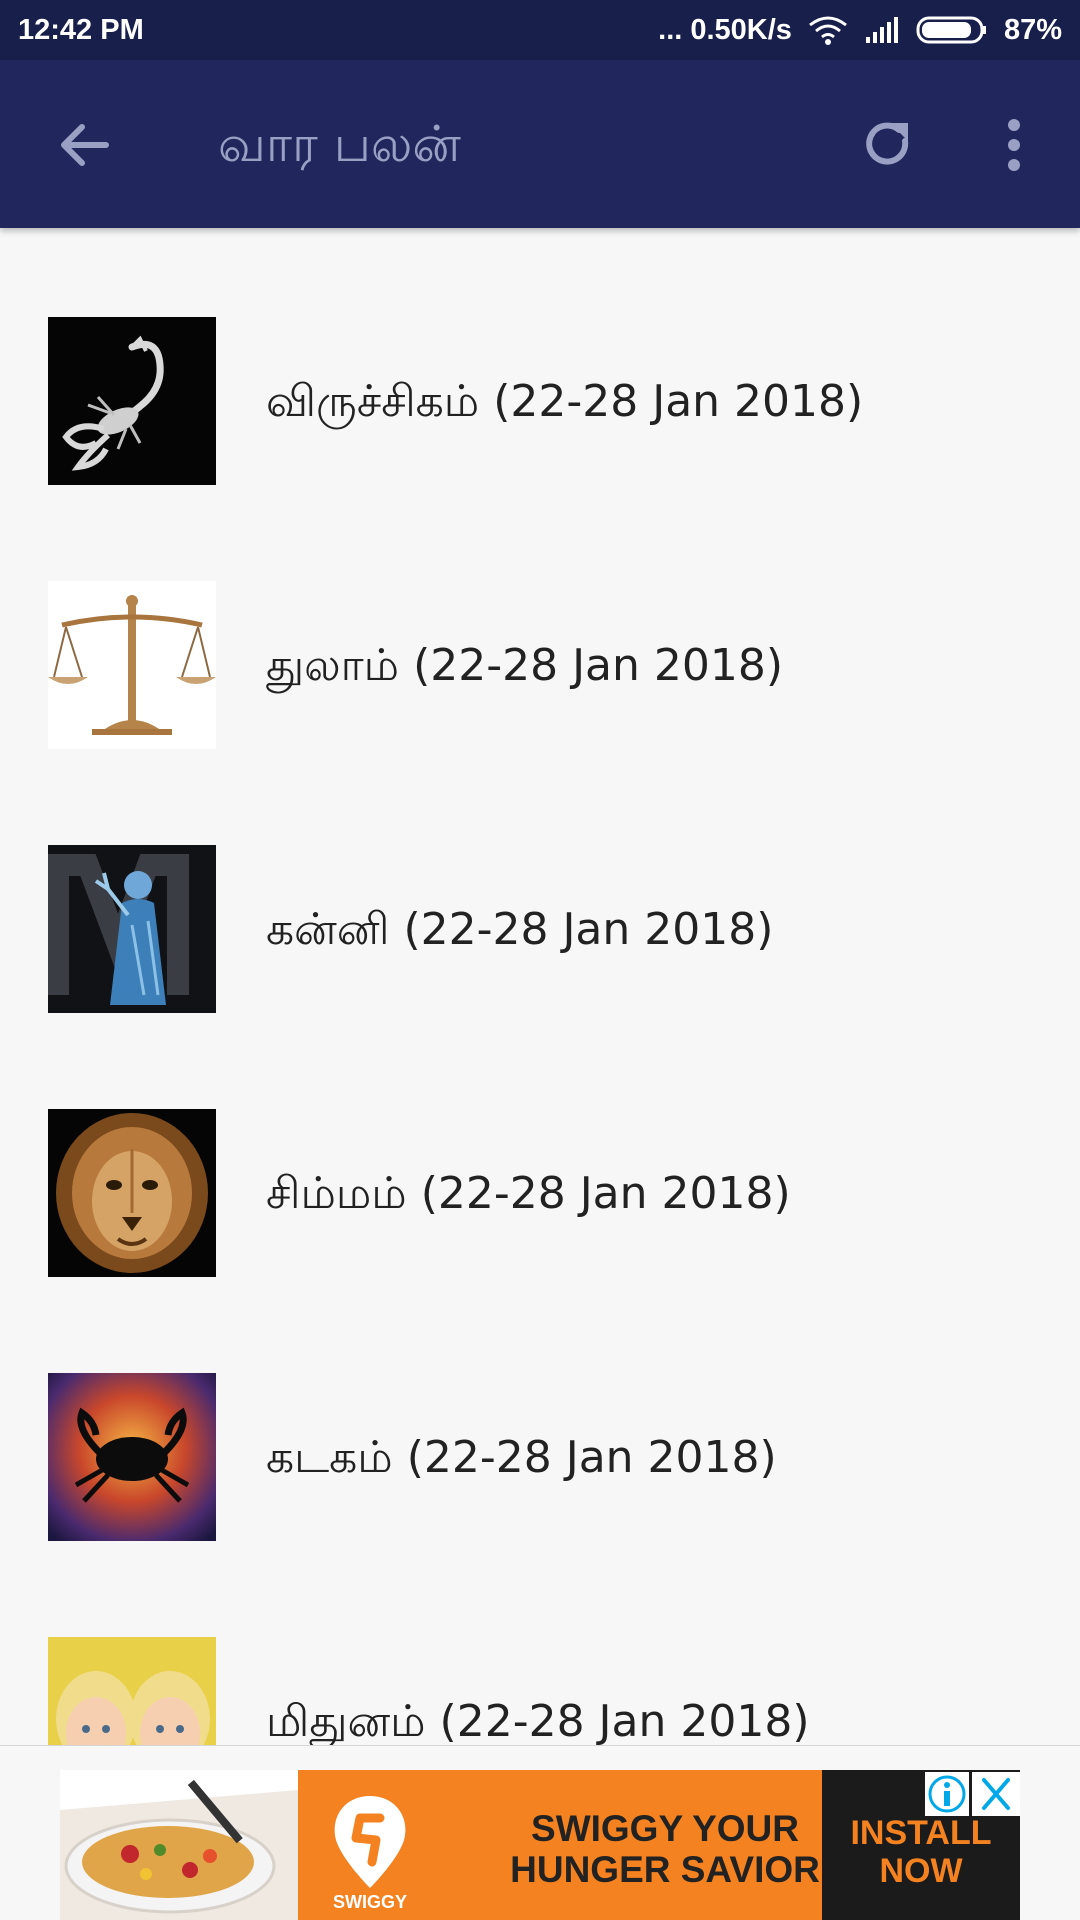 The width and height of the screenshot is (1080, 1920). Describe the element at coordinates (951, 30) in the screenshot. I see `battery-icon` at that location.